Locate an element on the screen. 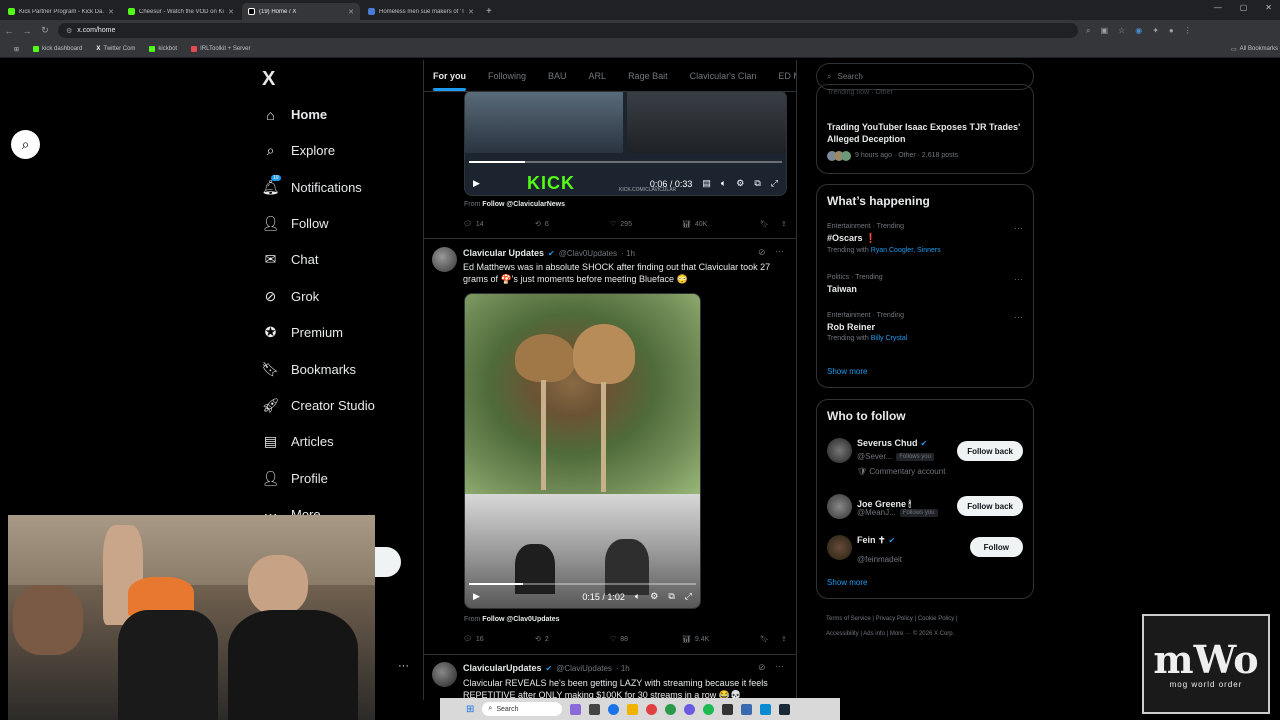 The image size is (1280, 720). extension-icon: ◉ is located at coordinates (1138, 31).